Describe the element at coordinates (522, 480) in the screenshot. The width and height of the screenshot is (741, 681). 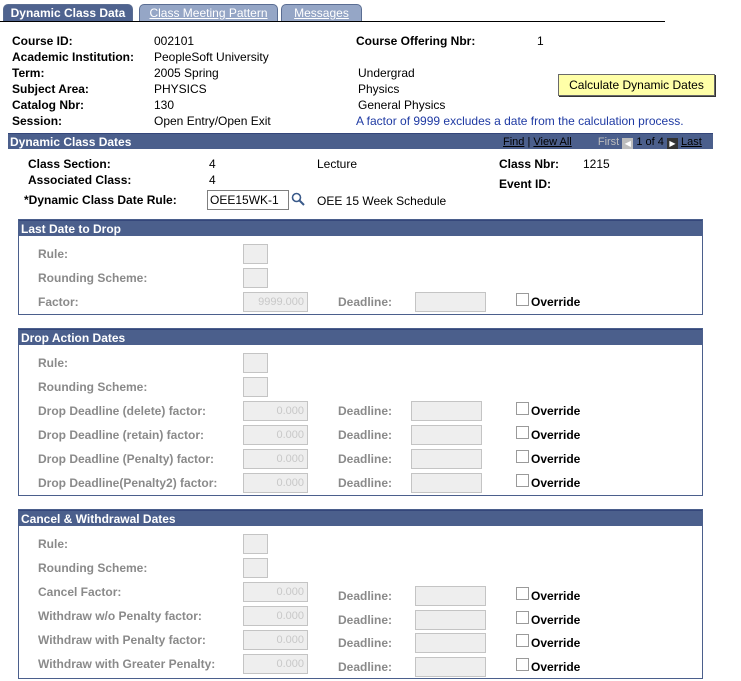
I see `drop-penalty2-override-checkbox` at that location.